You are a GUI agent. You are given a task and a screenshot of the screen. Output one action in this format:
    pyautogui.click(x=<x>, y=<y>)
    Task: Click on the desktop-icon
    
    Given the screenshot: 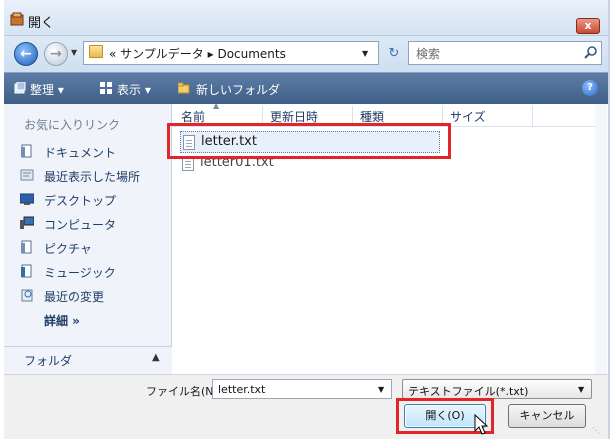 What is the action you would take?
    pyautogui.click(x=27, y=199)
    